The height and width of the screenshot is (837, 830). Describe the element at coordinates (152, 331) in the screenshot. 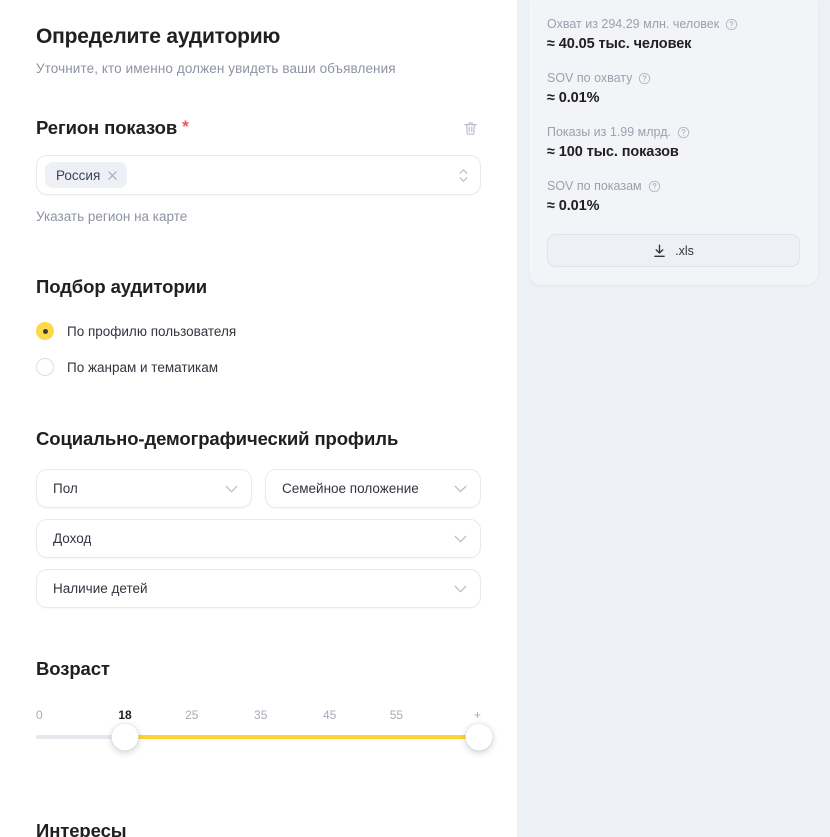

I see `radio-label-by-user-profile: По профилю пользователя` at that location.